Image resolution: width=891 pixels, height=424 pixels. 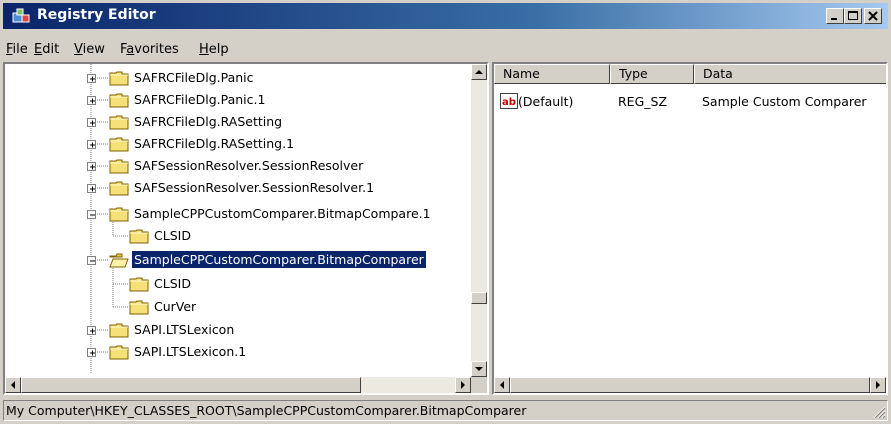 I want to click on list-hscroll-thumb, so click(x=690, y=385).